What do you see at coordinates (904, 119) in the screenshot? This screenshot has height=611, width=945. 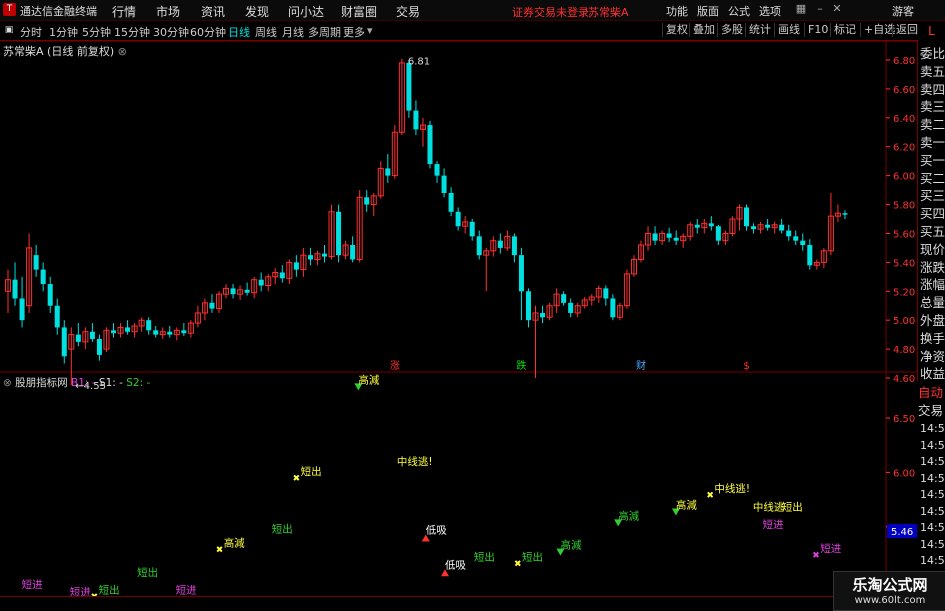 I see `price-tick-label: 6.40` at bounding box center [904, 119].